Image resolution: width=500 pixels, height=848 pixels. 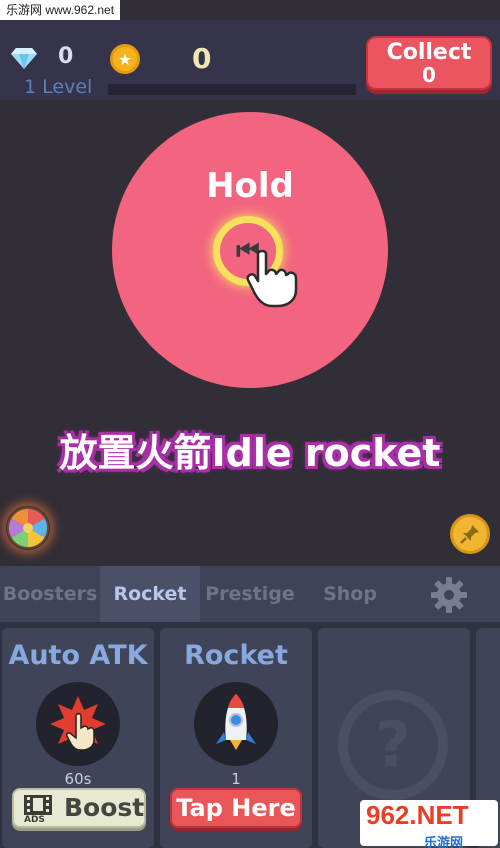 What do you see at coordinates (232, 89) in the screenshot?
I see `level-progress-bar` at bounding box center [232, 89].